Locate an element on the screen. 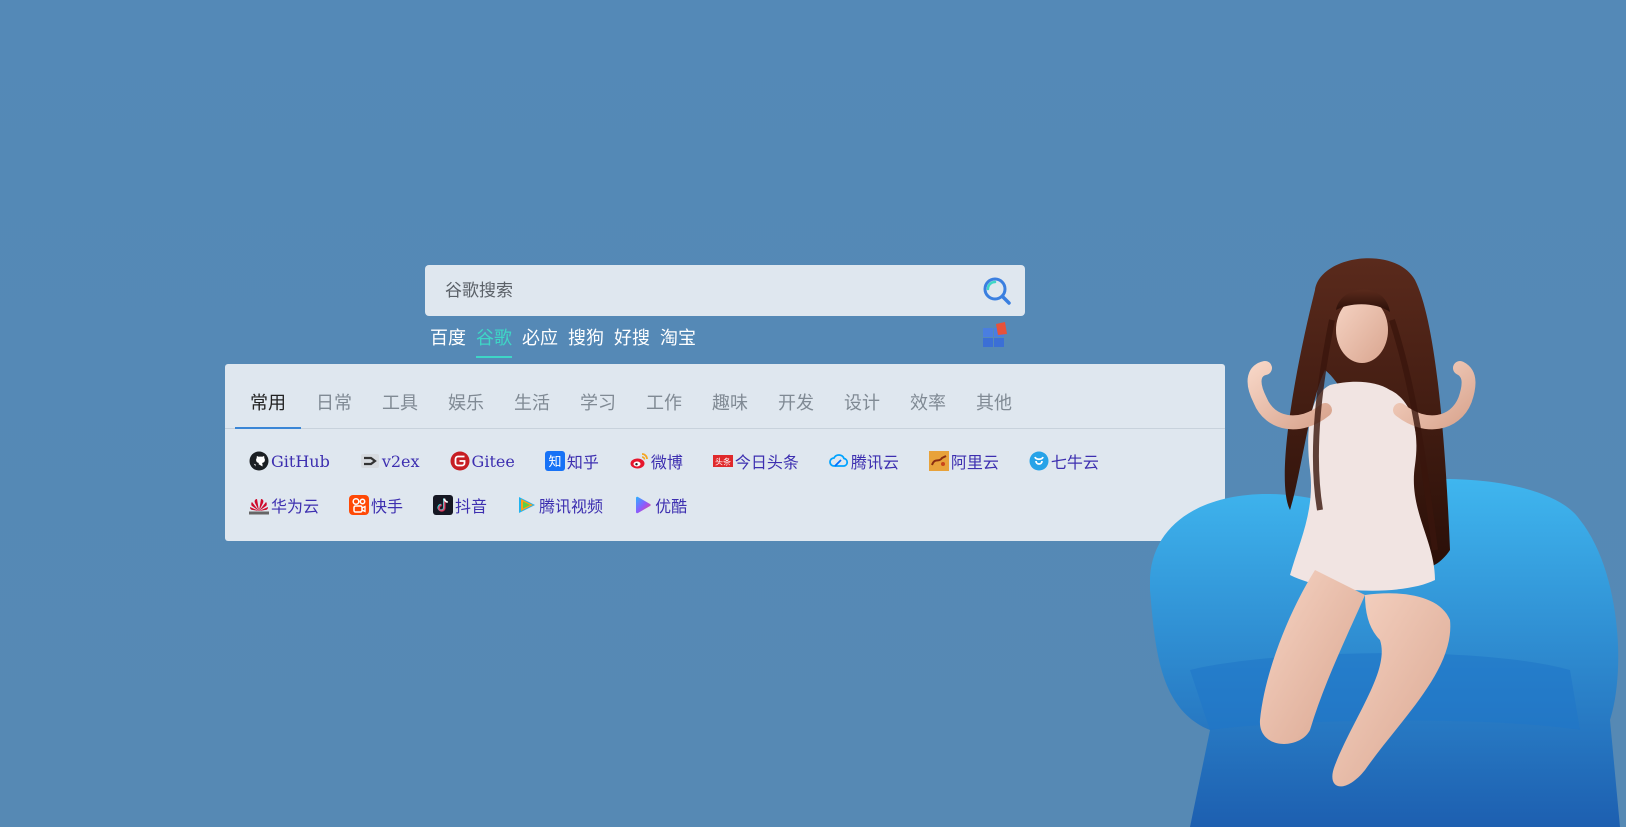  link-youku: 优酷 is located at coordinates (660, 505).